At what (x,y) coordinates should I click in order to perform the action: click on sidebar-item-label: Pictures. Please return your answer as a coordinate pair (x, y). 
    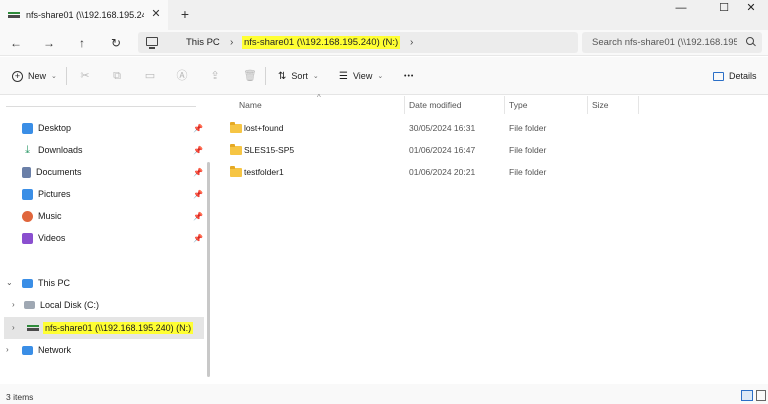
    Looking at the image, I should click on (54, 194).